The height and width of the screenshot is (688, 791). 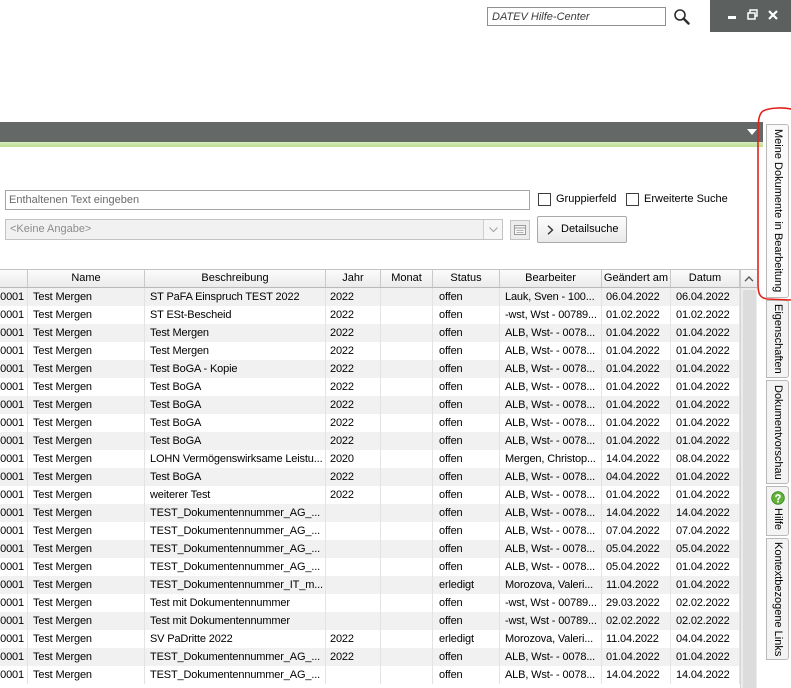 I want to click on chevron-right-icon, so click(x=550, y=230).